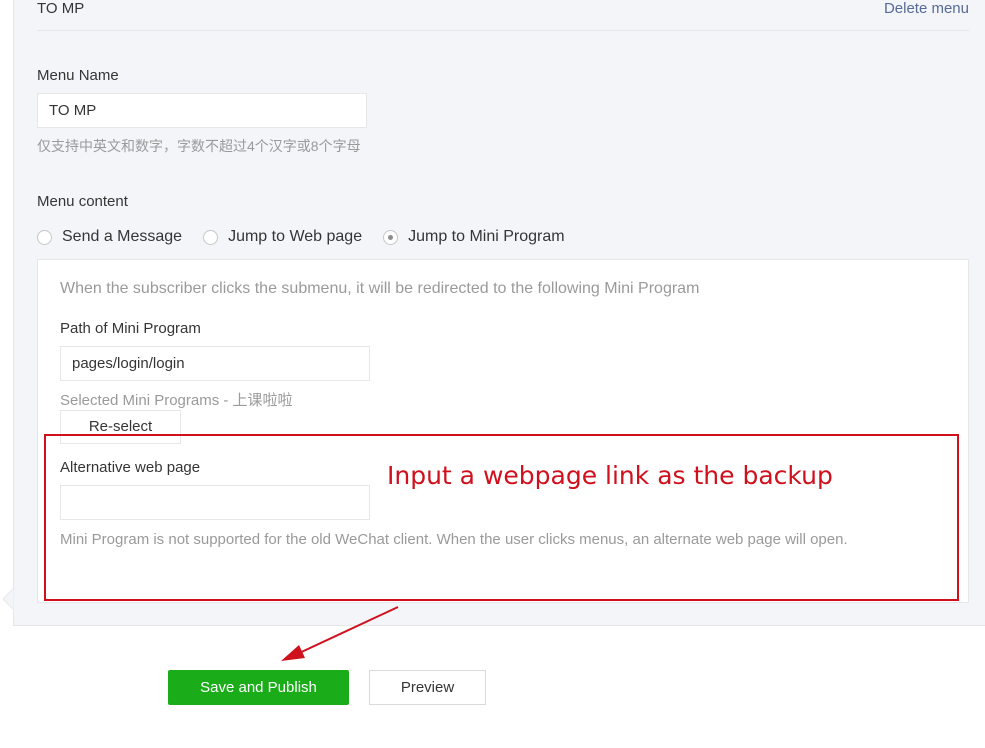 This screenshot has width=985, height=748. What do you see at coordinates (199, 146) in the screenshot?
I see `menu-name-hint: 仅支持中英文和数字，字数不超过4个汉字或8个字母` at bounding box center [199, 146].